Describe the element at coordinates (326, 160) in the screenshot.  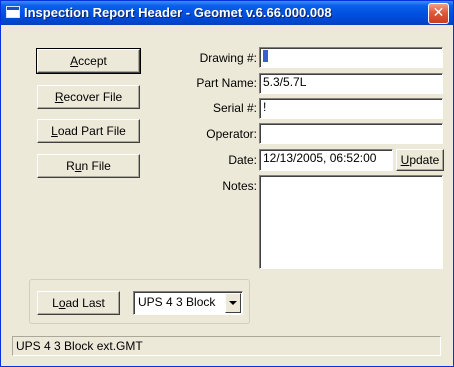
I see `date-field: 12/13/2005, 06:52:00` at that location.